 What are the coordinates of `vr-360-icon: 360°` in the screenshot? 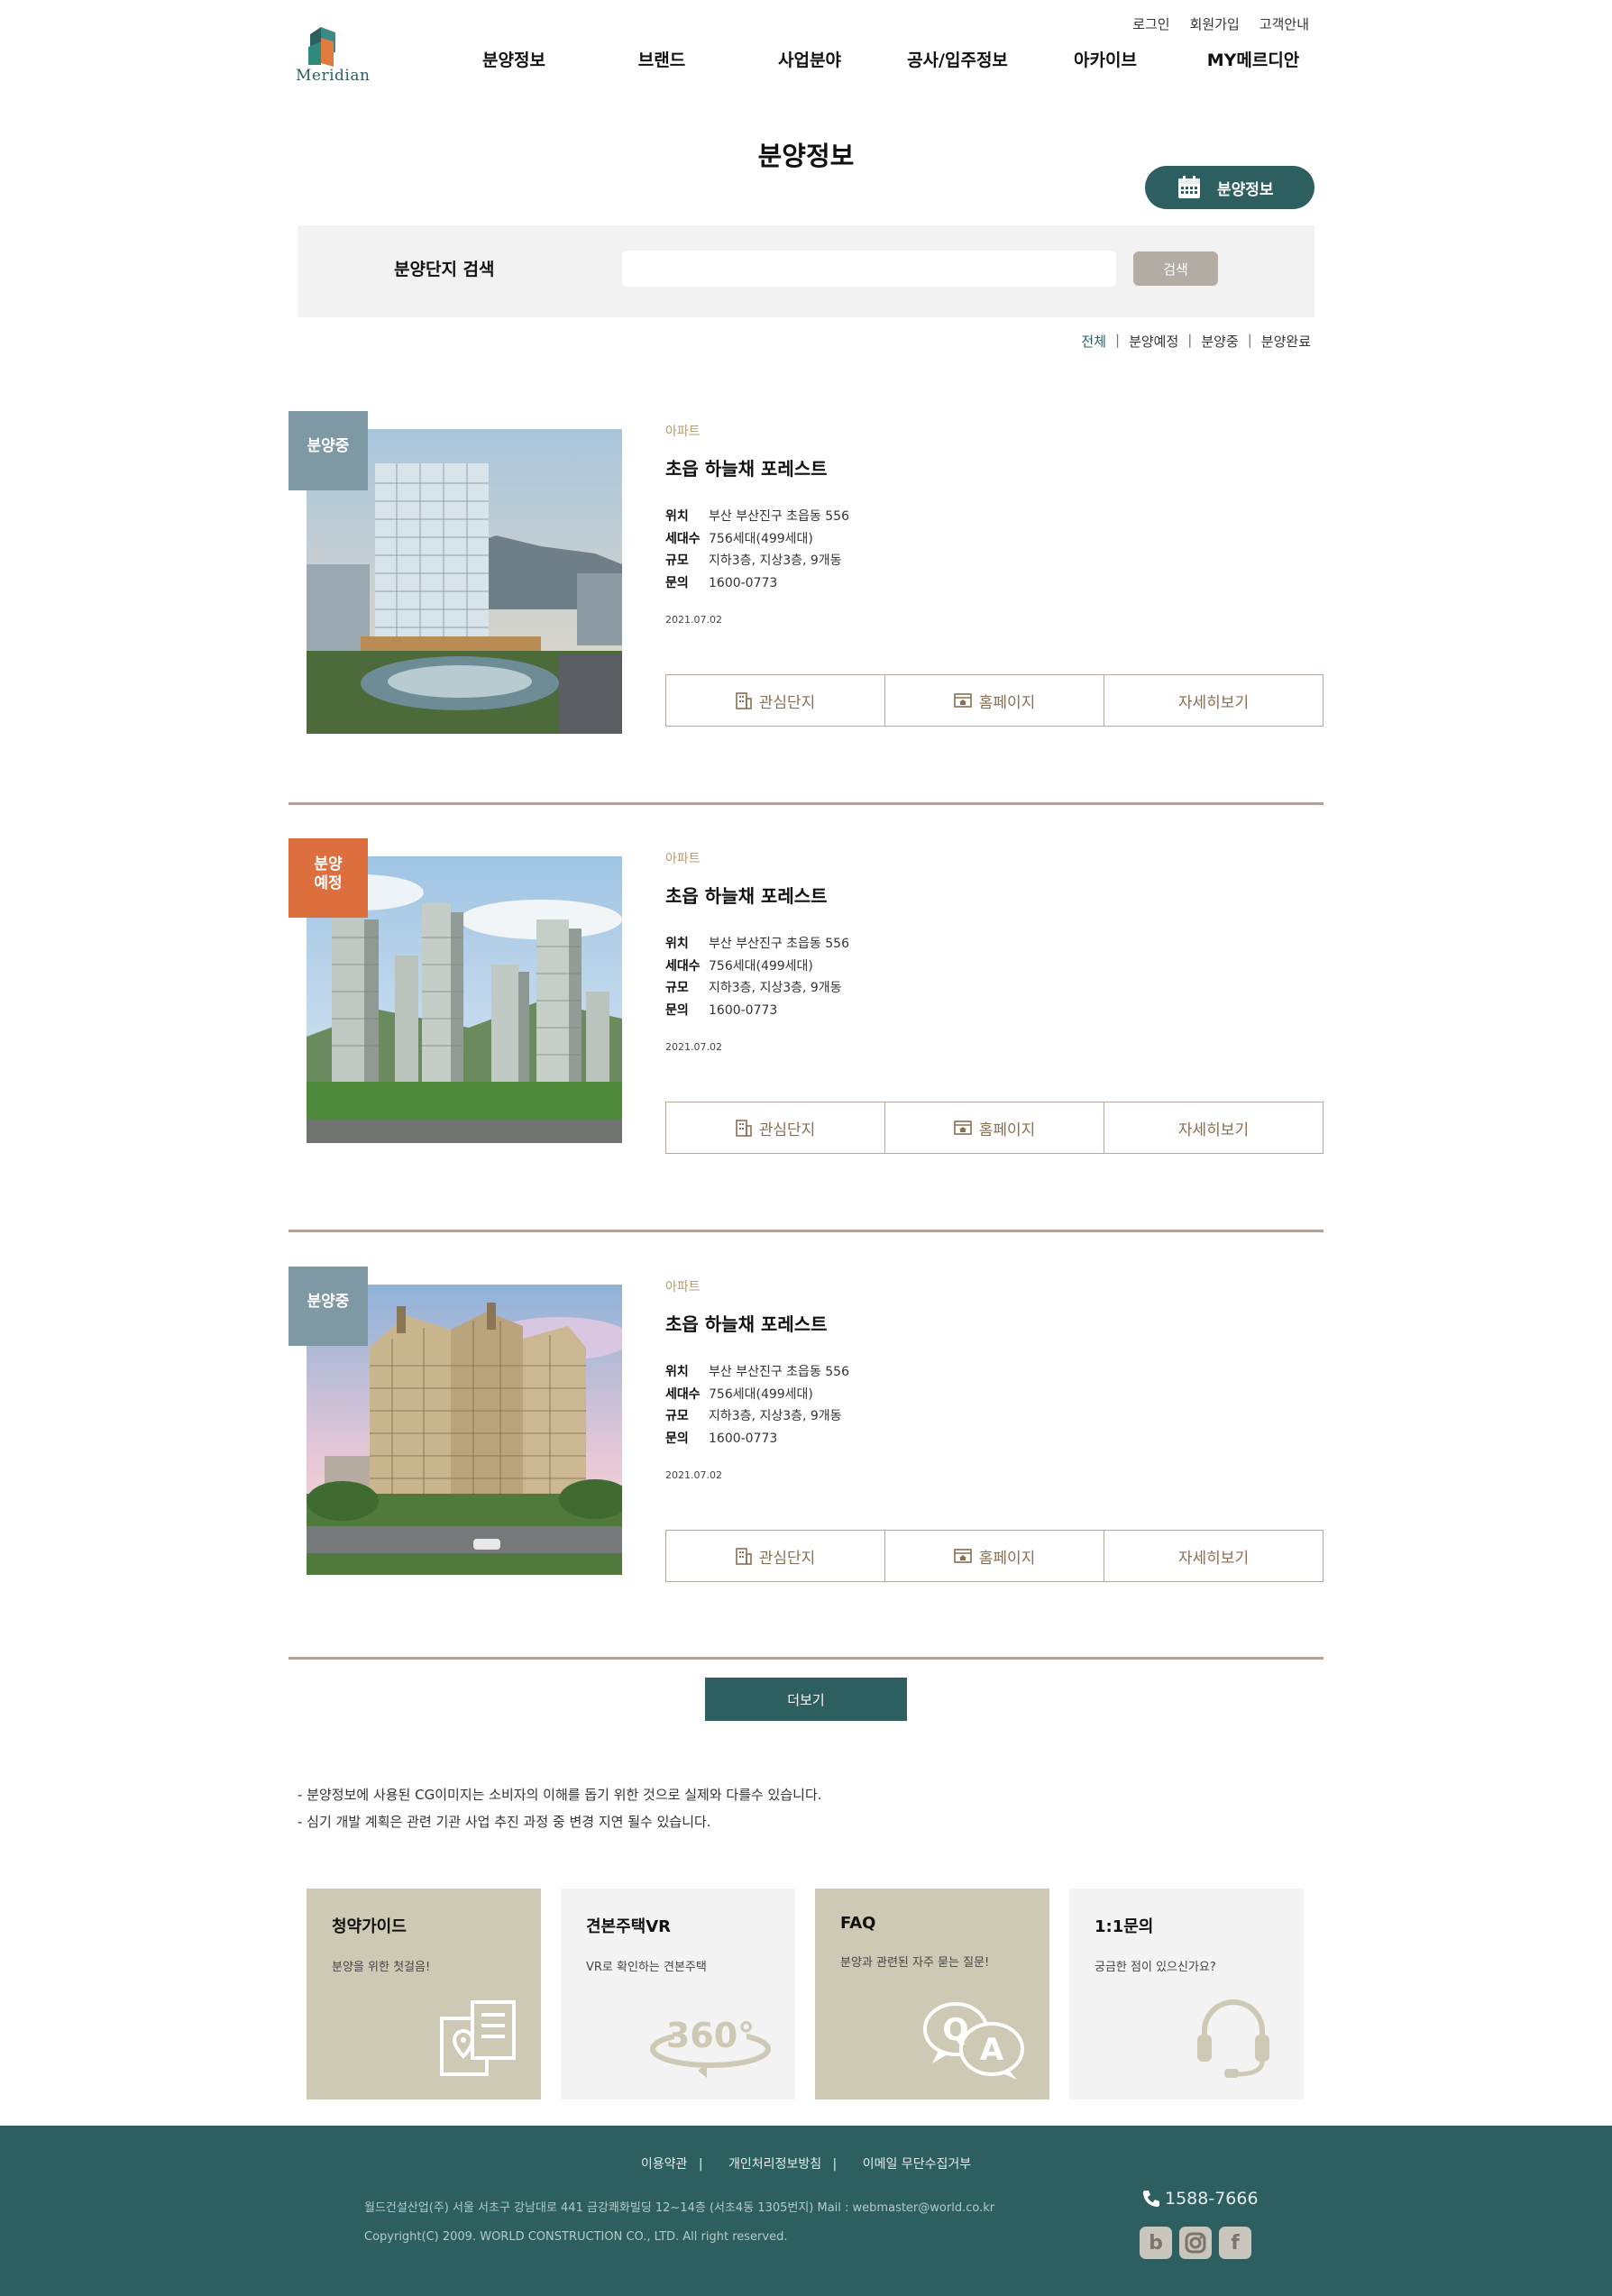 It's located at (710, 2047).